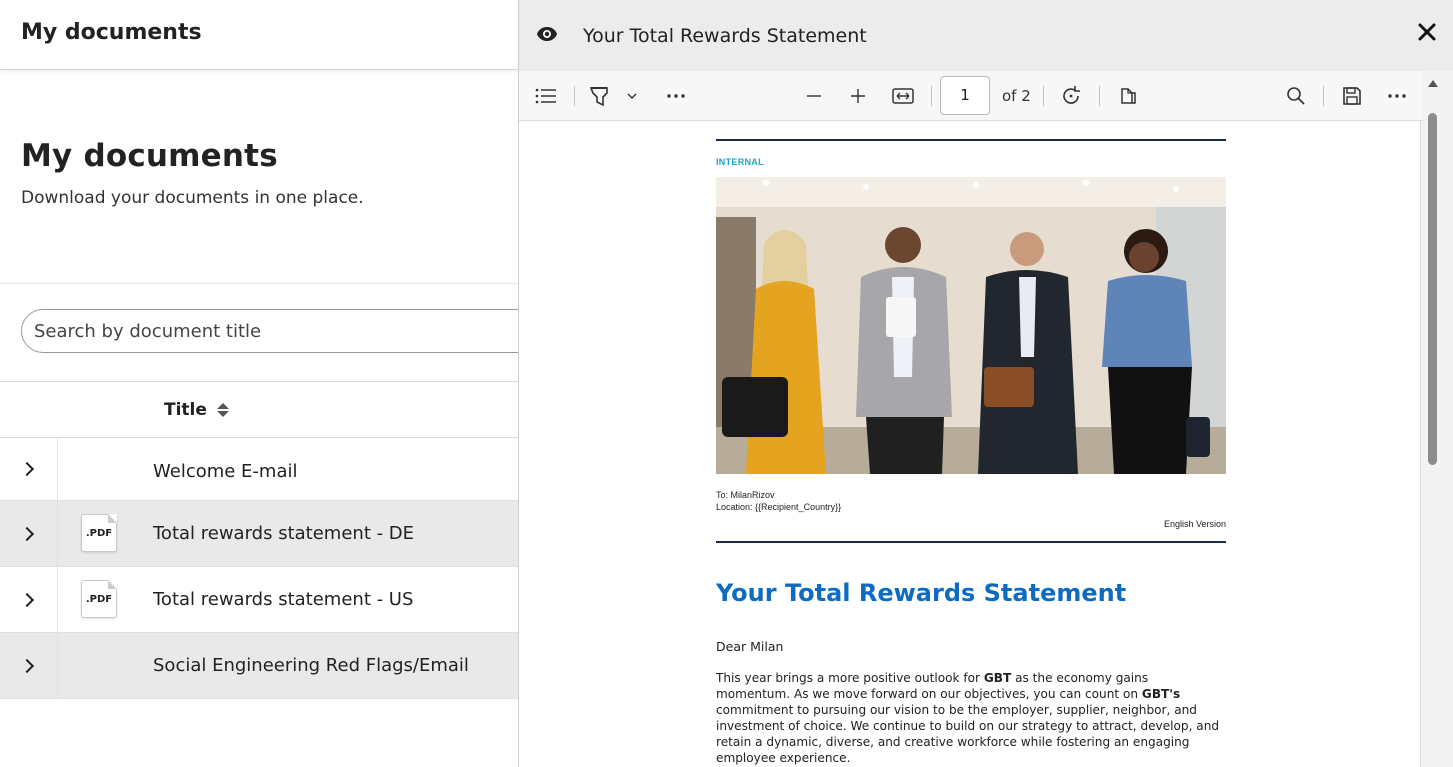 The width and height of the screenshot is (1453, 767). Describe the element at coordinates (903, 96) in the screenshot. I see `fit-width-icon` at that location.